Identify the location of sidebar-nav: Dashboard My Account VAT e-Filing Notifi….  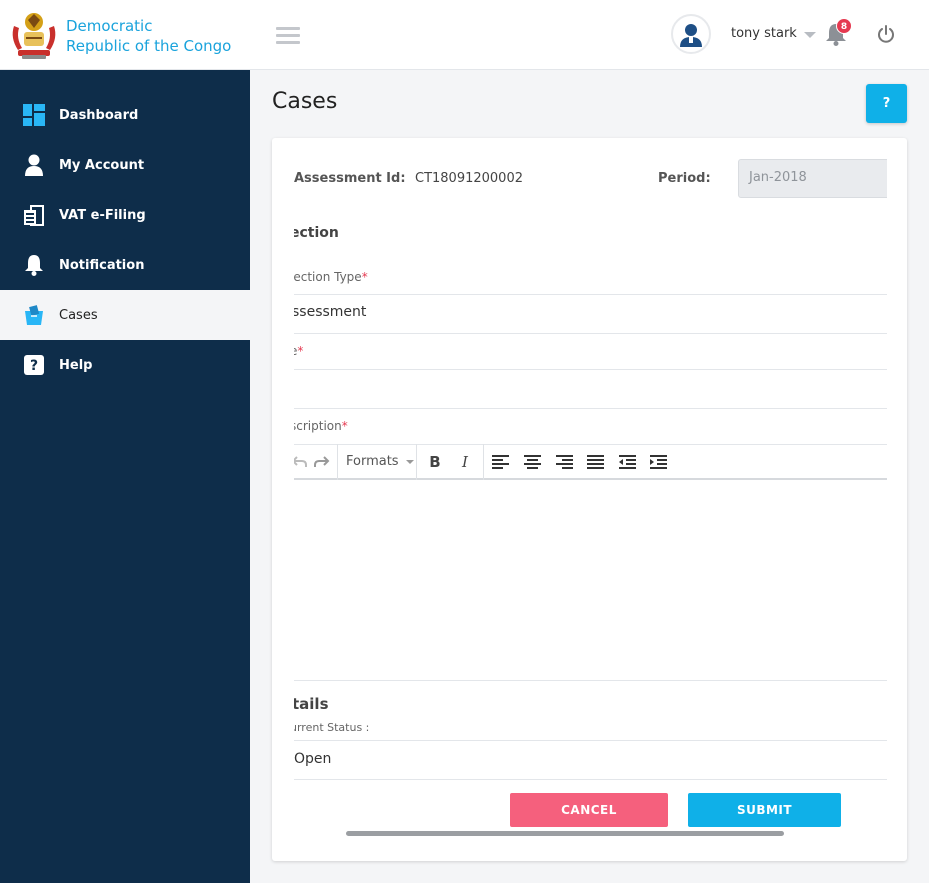
(125, 240).